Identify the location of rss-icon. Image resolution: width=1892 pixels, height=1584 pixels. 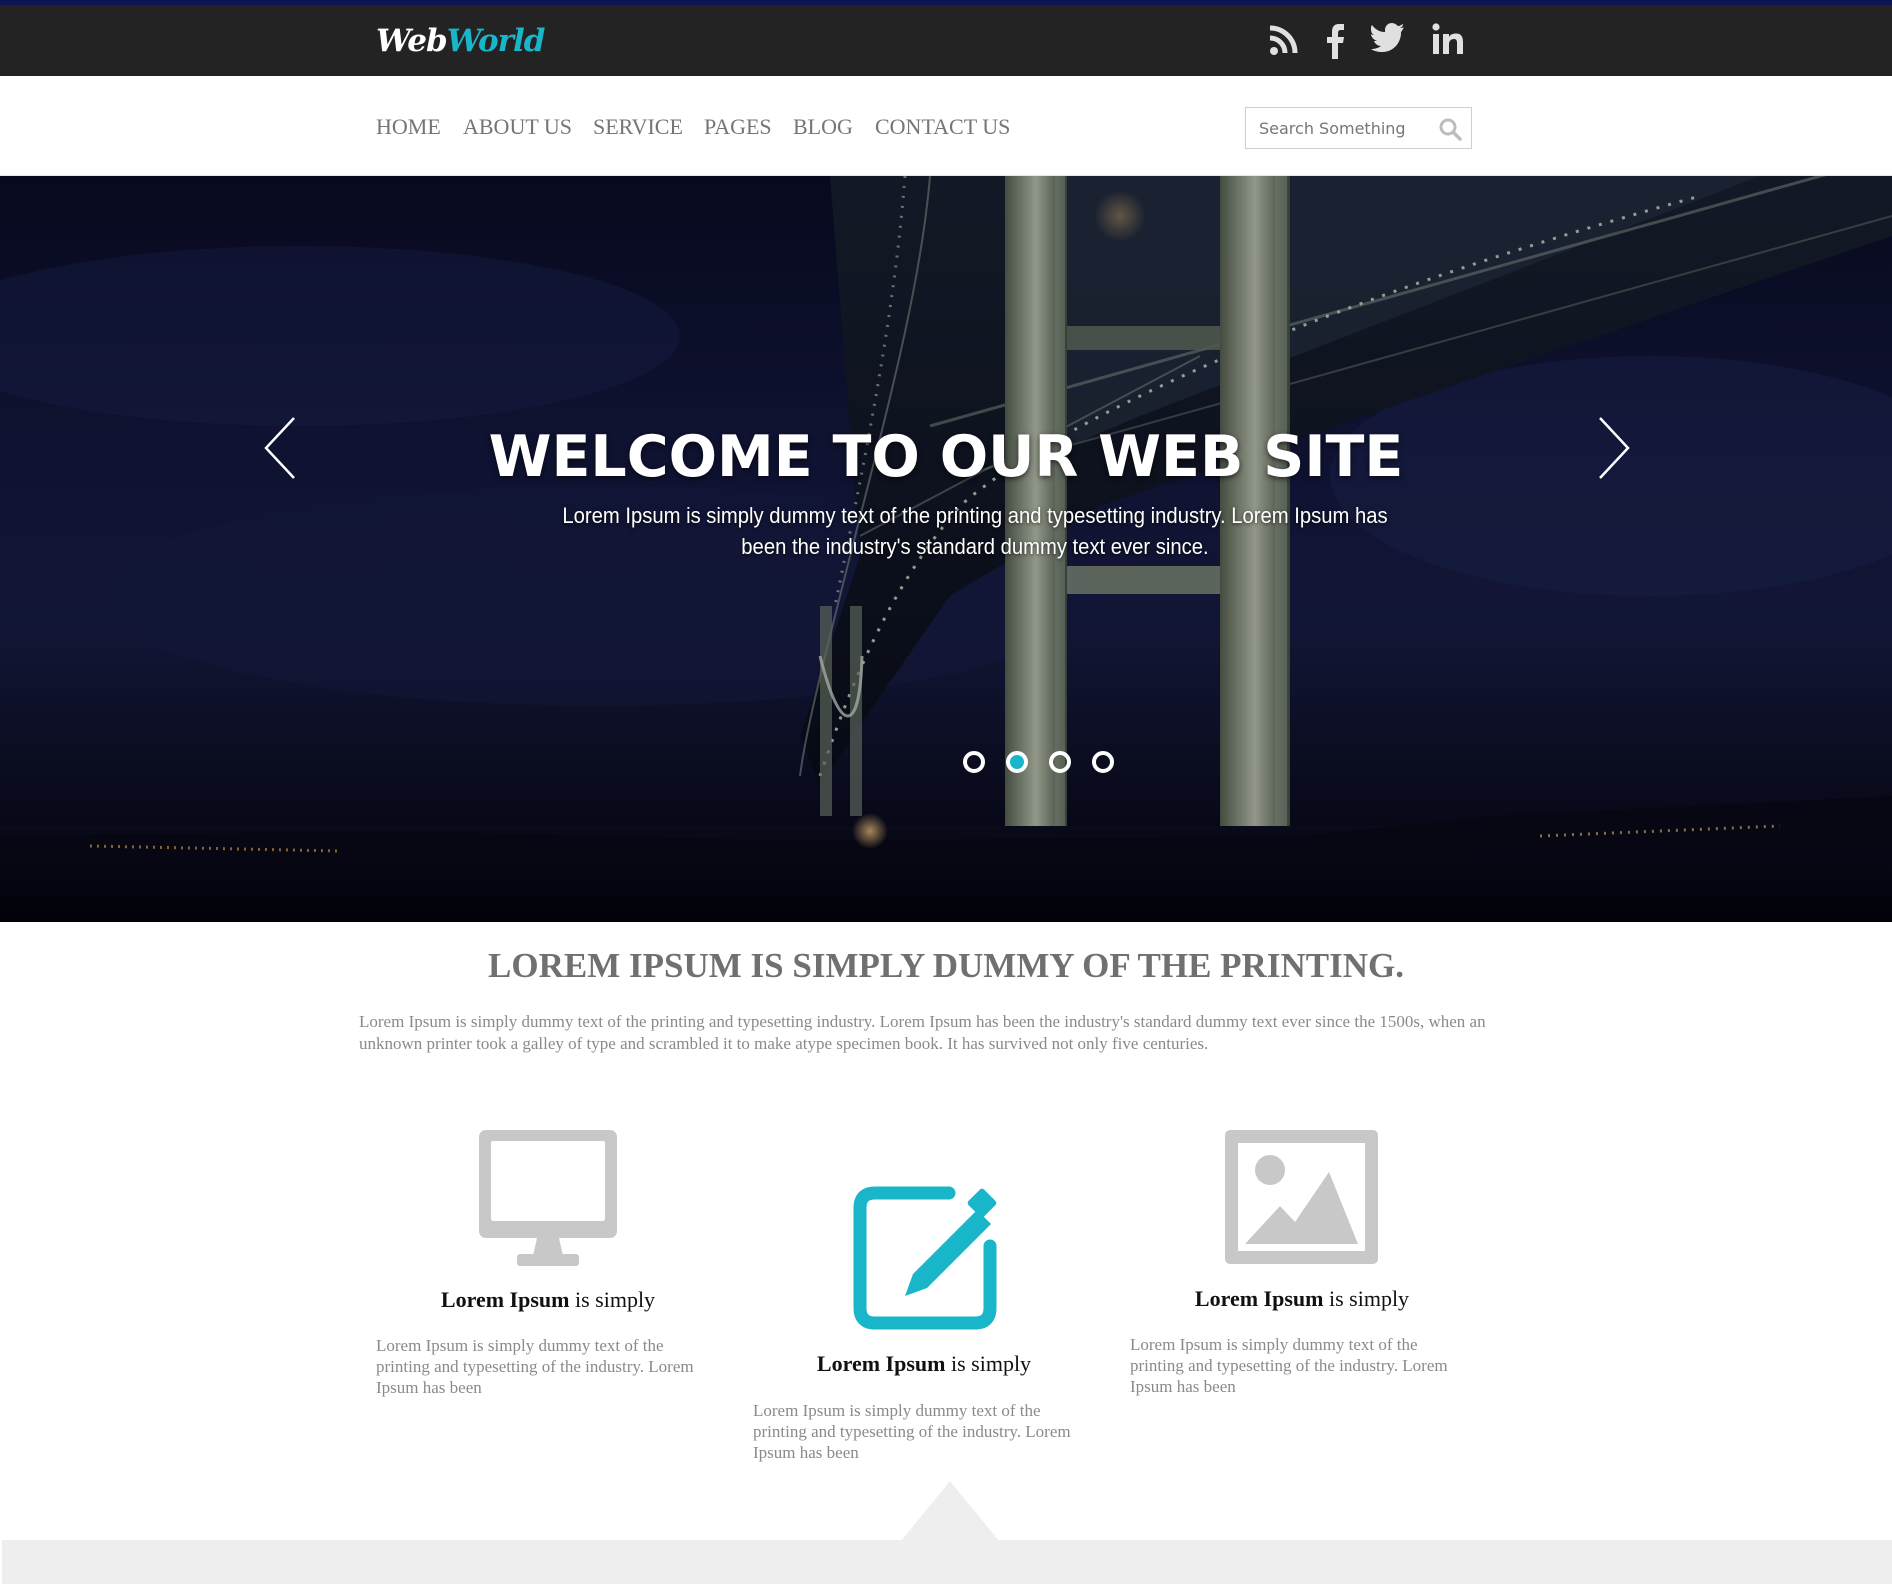
(1284, 43).